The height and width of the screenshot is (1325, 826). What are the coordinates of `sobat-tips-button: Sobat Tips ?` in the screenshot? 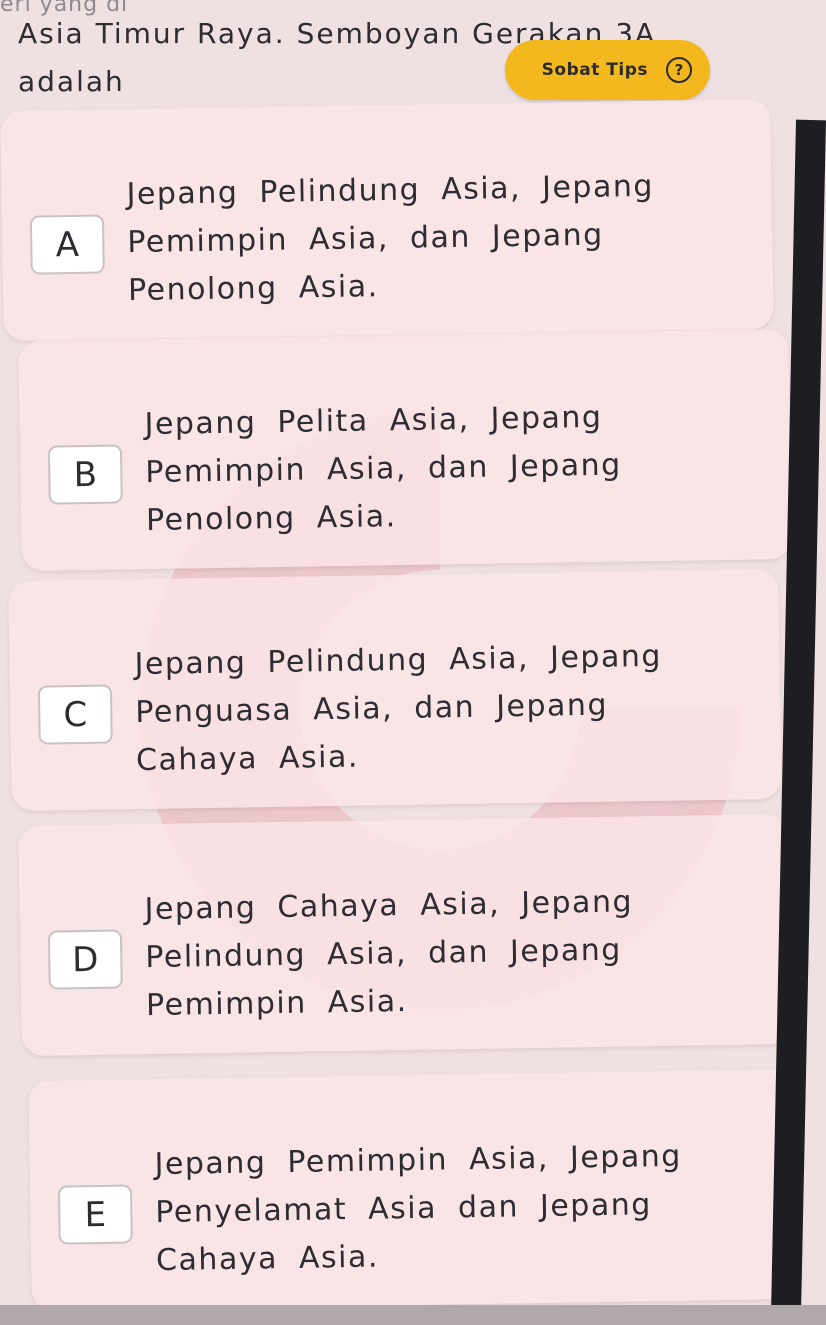 It's located at (607, 70).